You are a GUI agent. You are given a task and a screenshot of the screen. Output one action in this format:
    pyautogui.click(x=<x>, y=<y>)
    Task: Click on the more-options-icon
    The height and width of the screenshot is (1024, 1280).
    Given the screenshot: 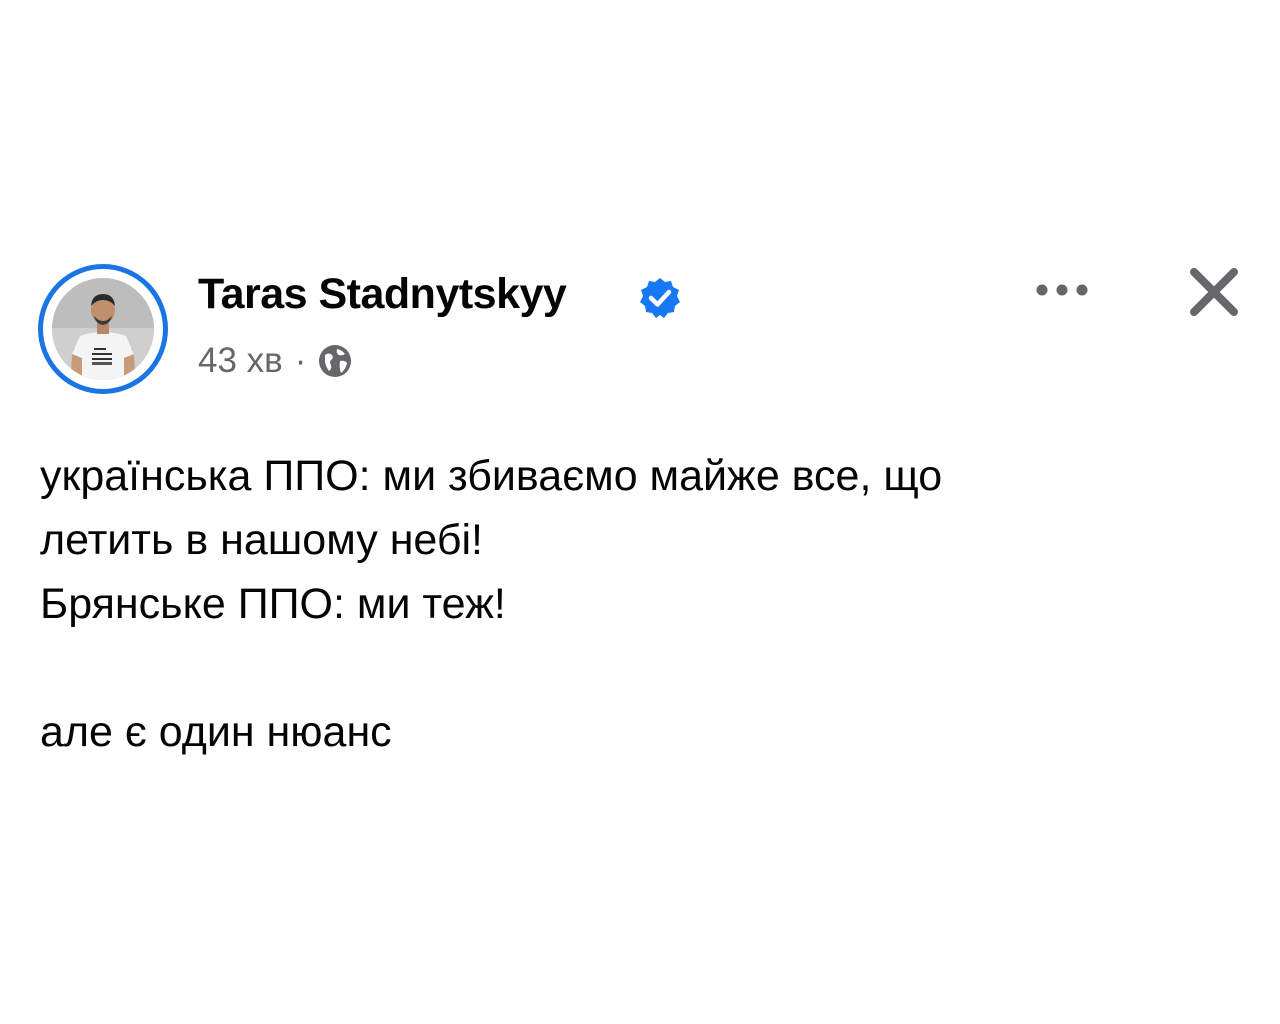 What is the action you would take?
    pyautogui.click(x=1062, y=290)
    